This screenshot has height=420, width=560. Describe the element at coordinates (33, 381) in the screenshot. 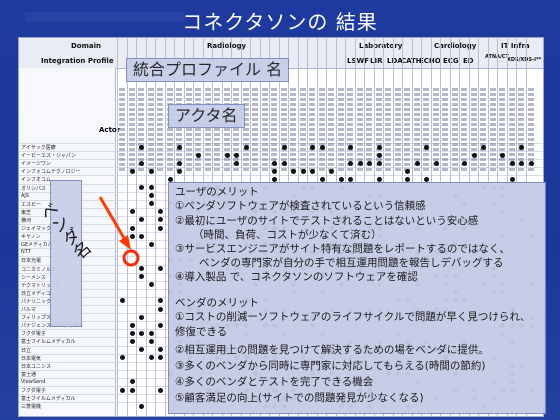

I see `vendor-row-label: ViewSend` at that location.